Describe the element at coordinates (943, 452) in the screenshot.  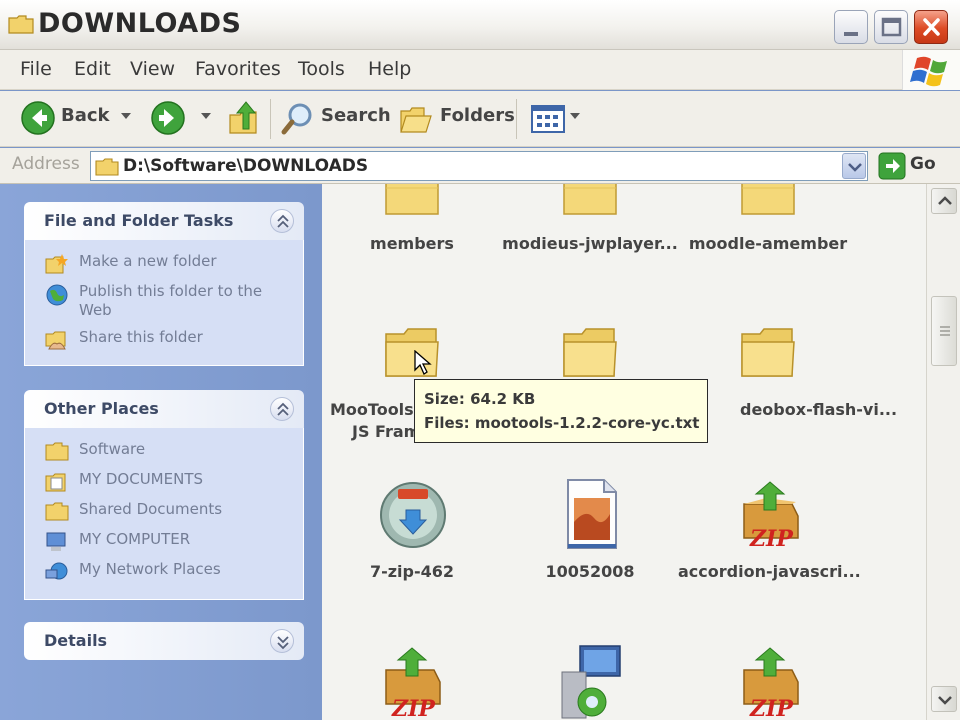
I see `vertical-scrollbar` at that location.